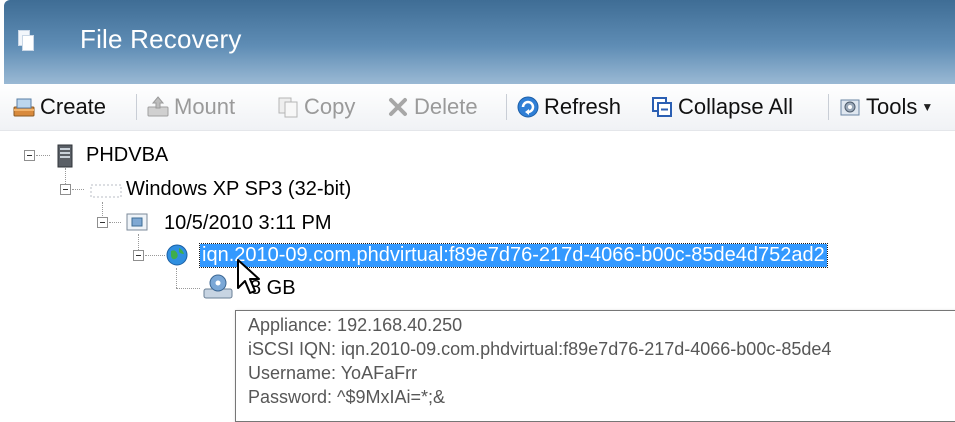 The width and height of the screenshot is (955, 422). I want to click on mount-icon, so click(158, 107).